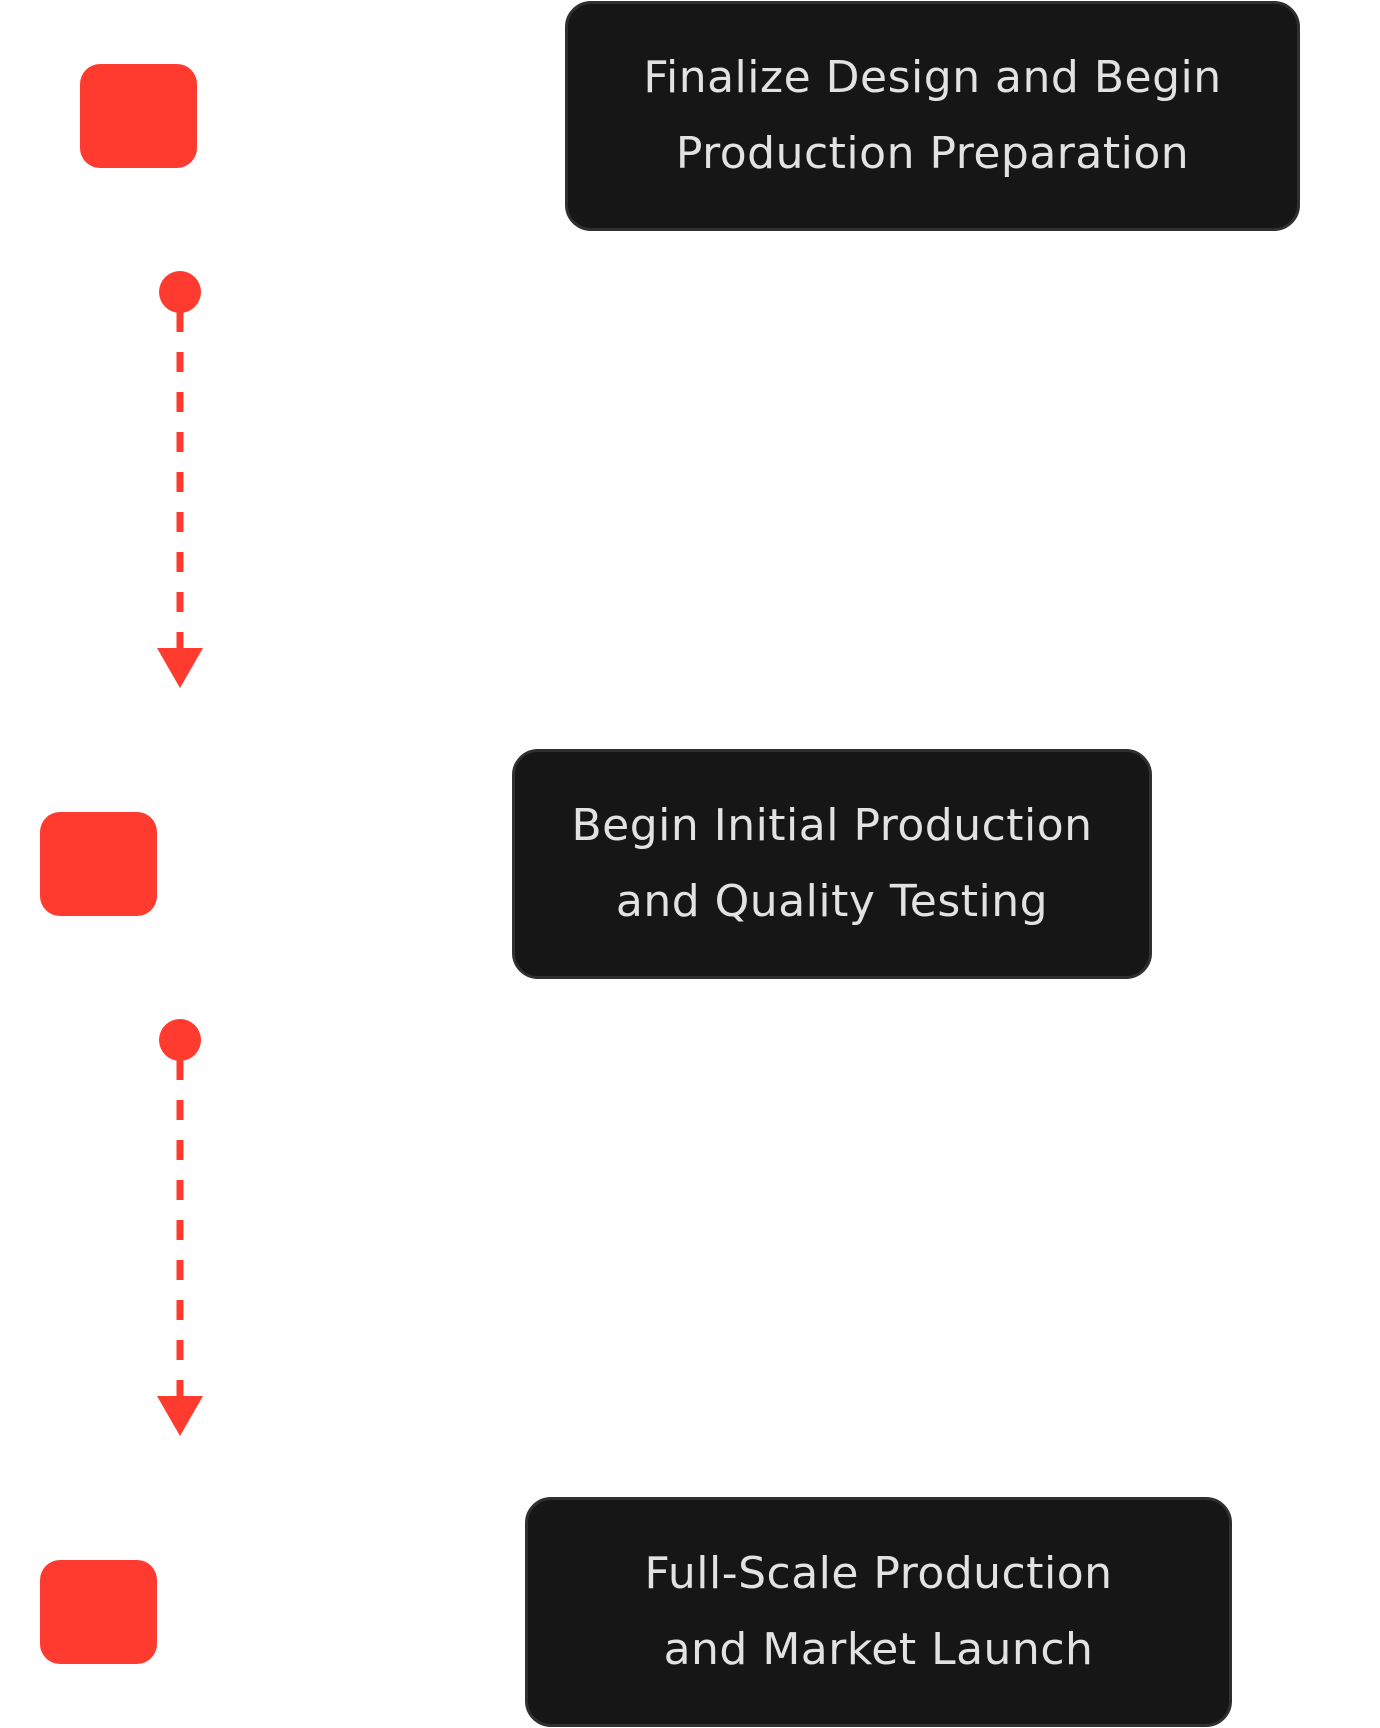 The width and height of the screenshot is (1380, 1728). Describe the element at coordinates (180, 1040) in the screenshot. I see `connector-2-start-dot` at that location.